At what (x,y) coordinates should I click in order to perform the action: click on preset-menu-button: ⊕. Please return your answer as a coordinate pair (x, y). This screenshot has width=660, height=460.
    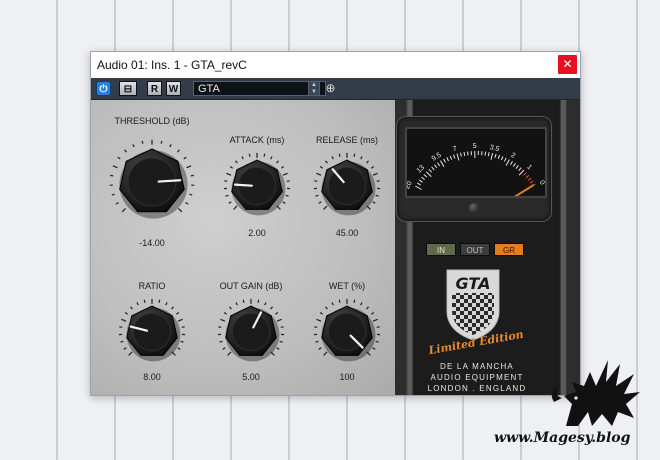
    Looking at the image, I should click on (330, 88).